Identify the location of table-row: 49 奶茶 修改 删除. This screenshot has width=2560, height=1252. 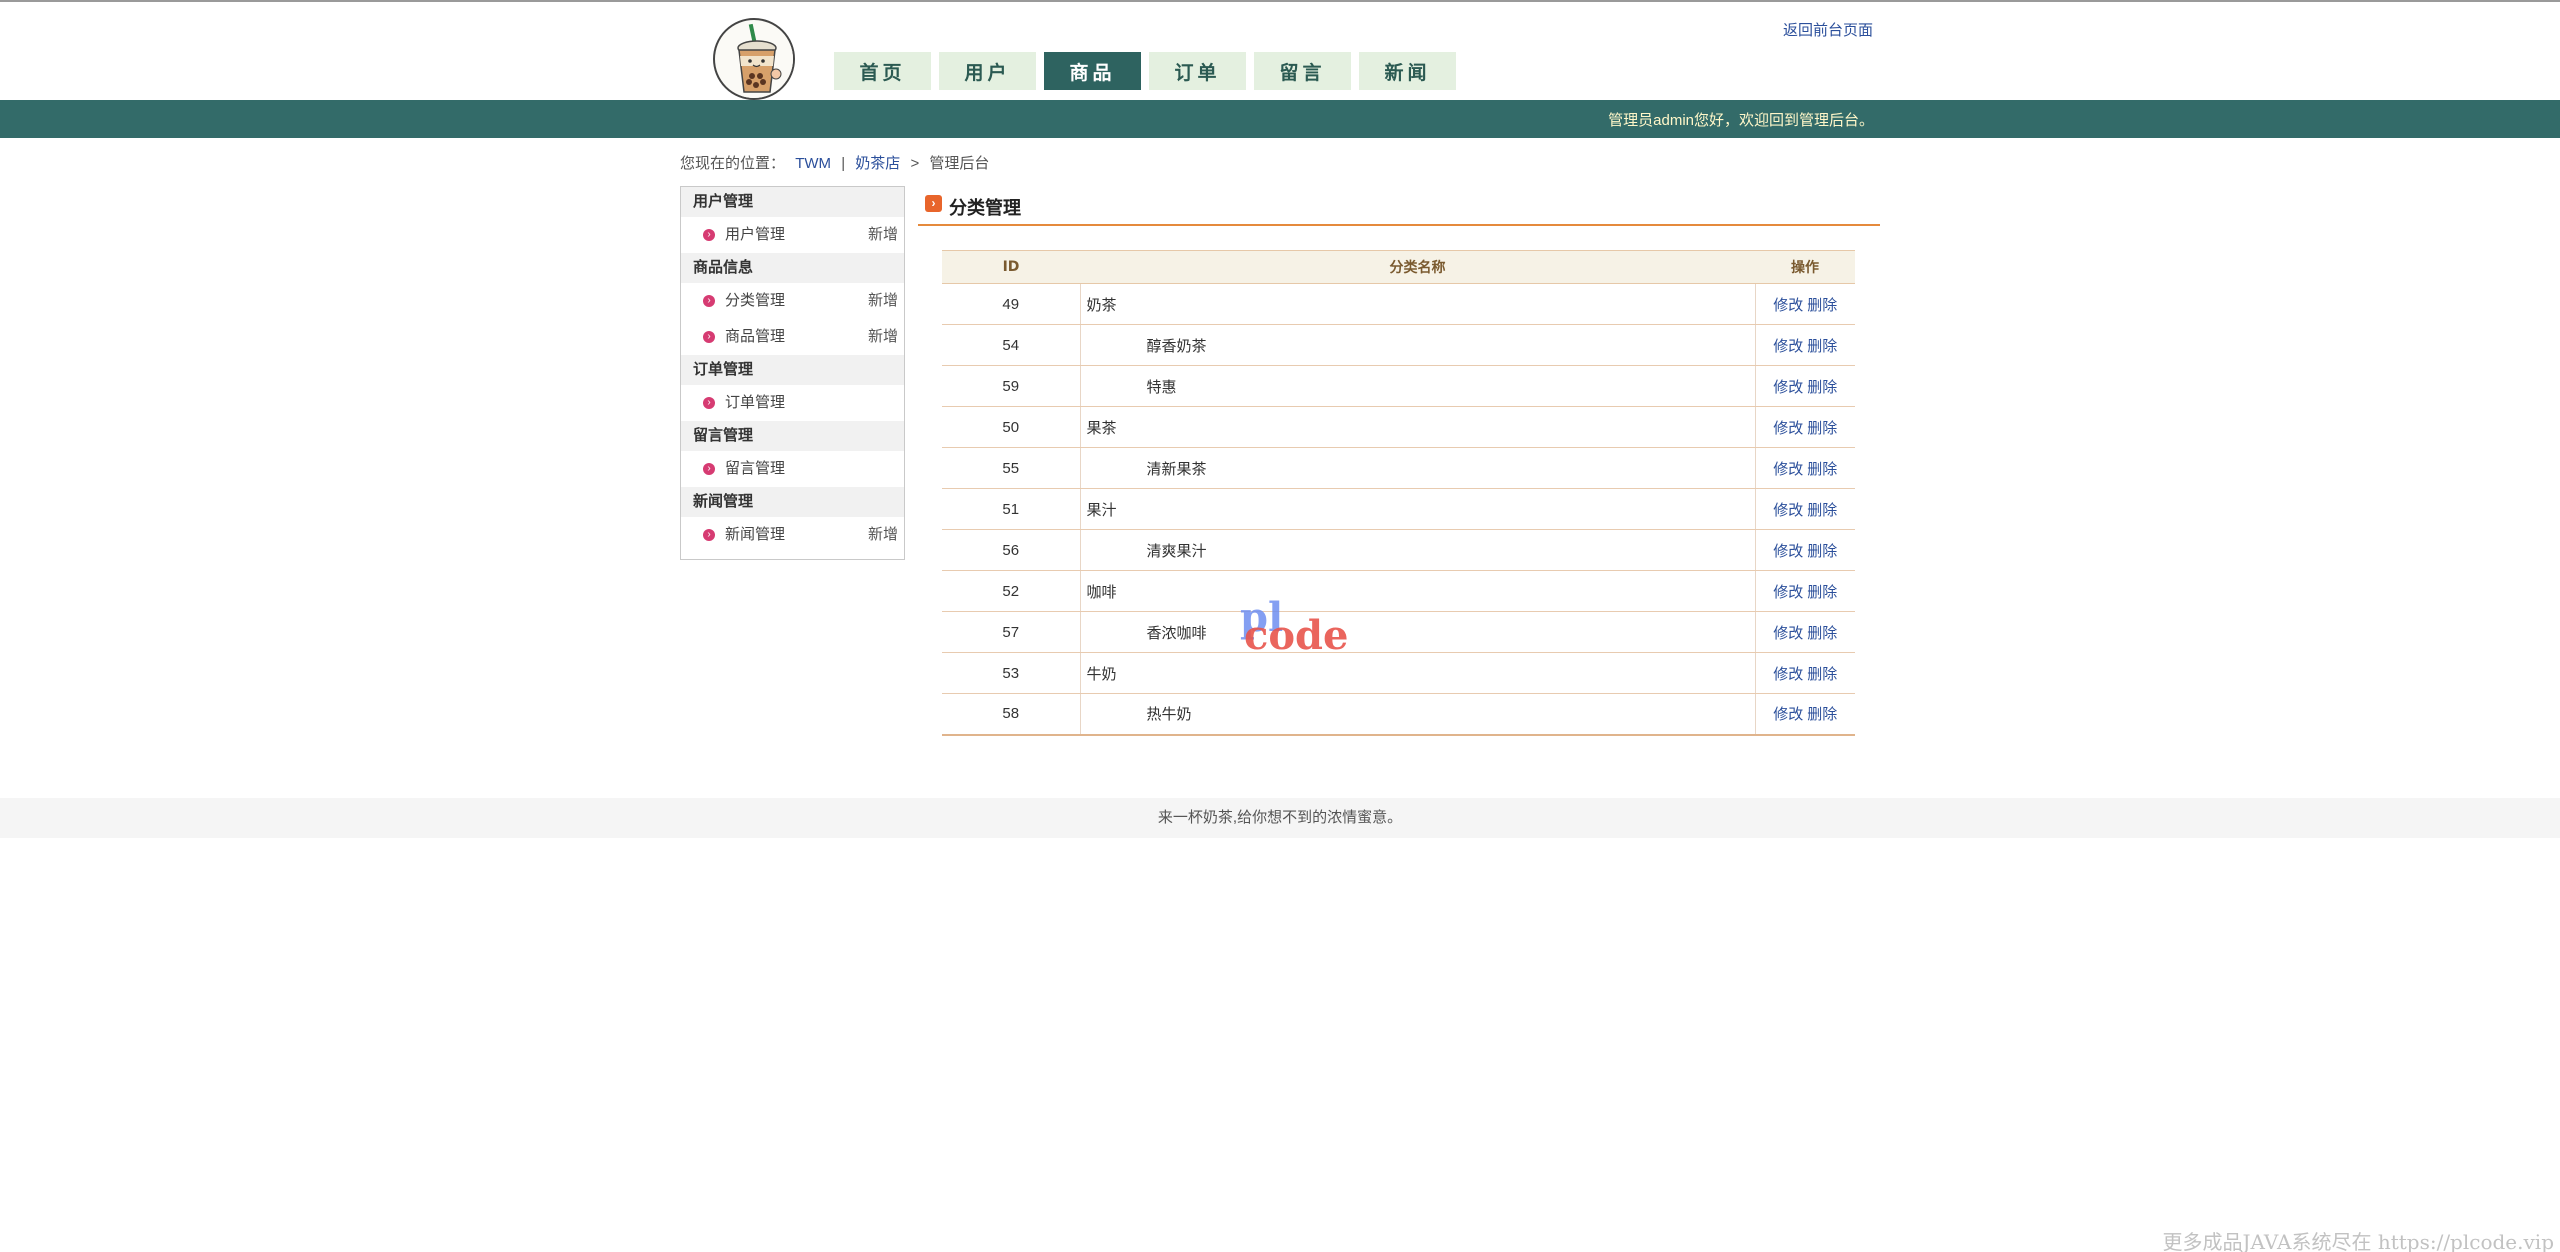
(1398, 304).